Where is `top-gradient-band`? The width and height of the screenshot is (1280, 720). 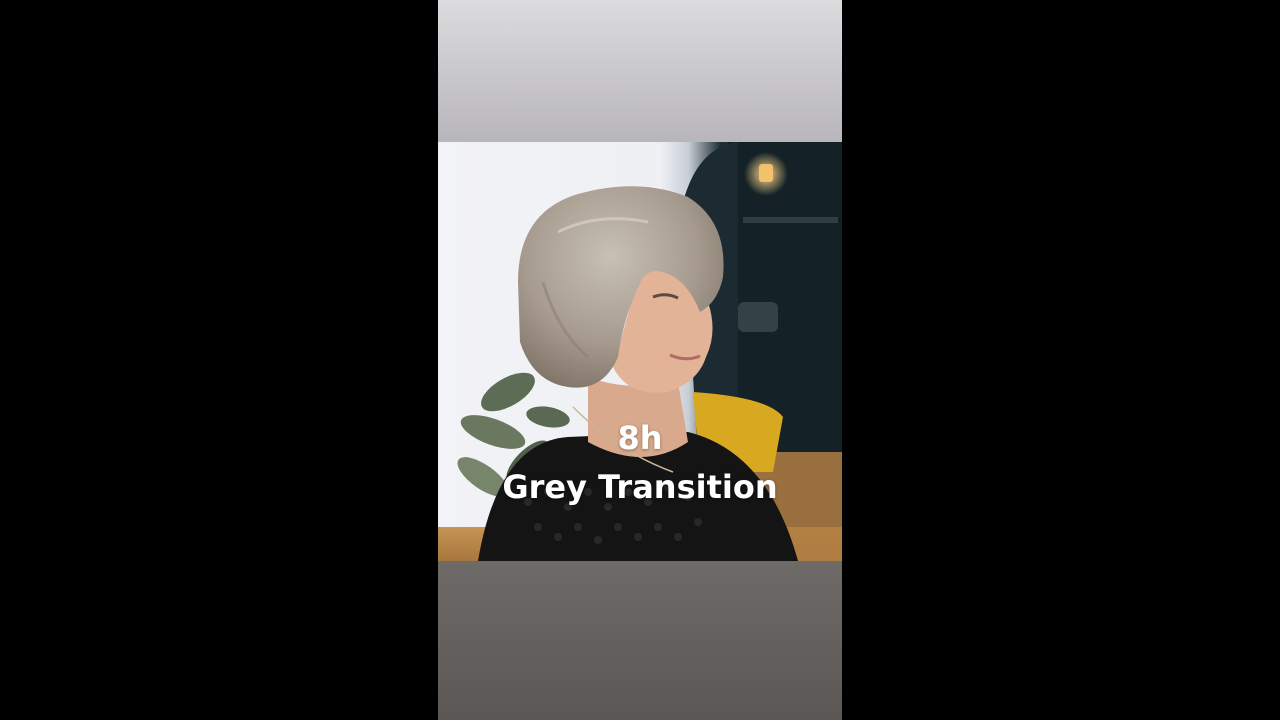 top-gradient-band is located at coordinates (640, 71).